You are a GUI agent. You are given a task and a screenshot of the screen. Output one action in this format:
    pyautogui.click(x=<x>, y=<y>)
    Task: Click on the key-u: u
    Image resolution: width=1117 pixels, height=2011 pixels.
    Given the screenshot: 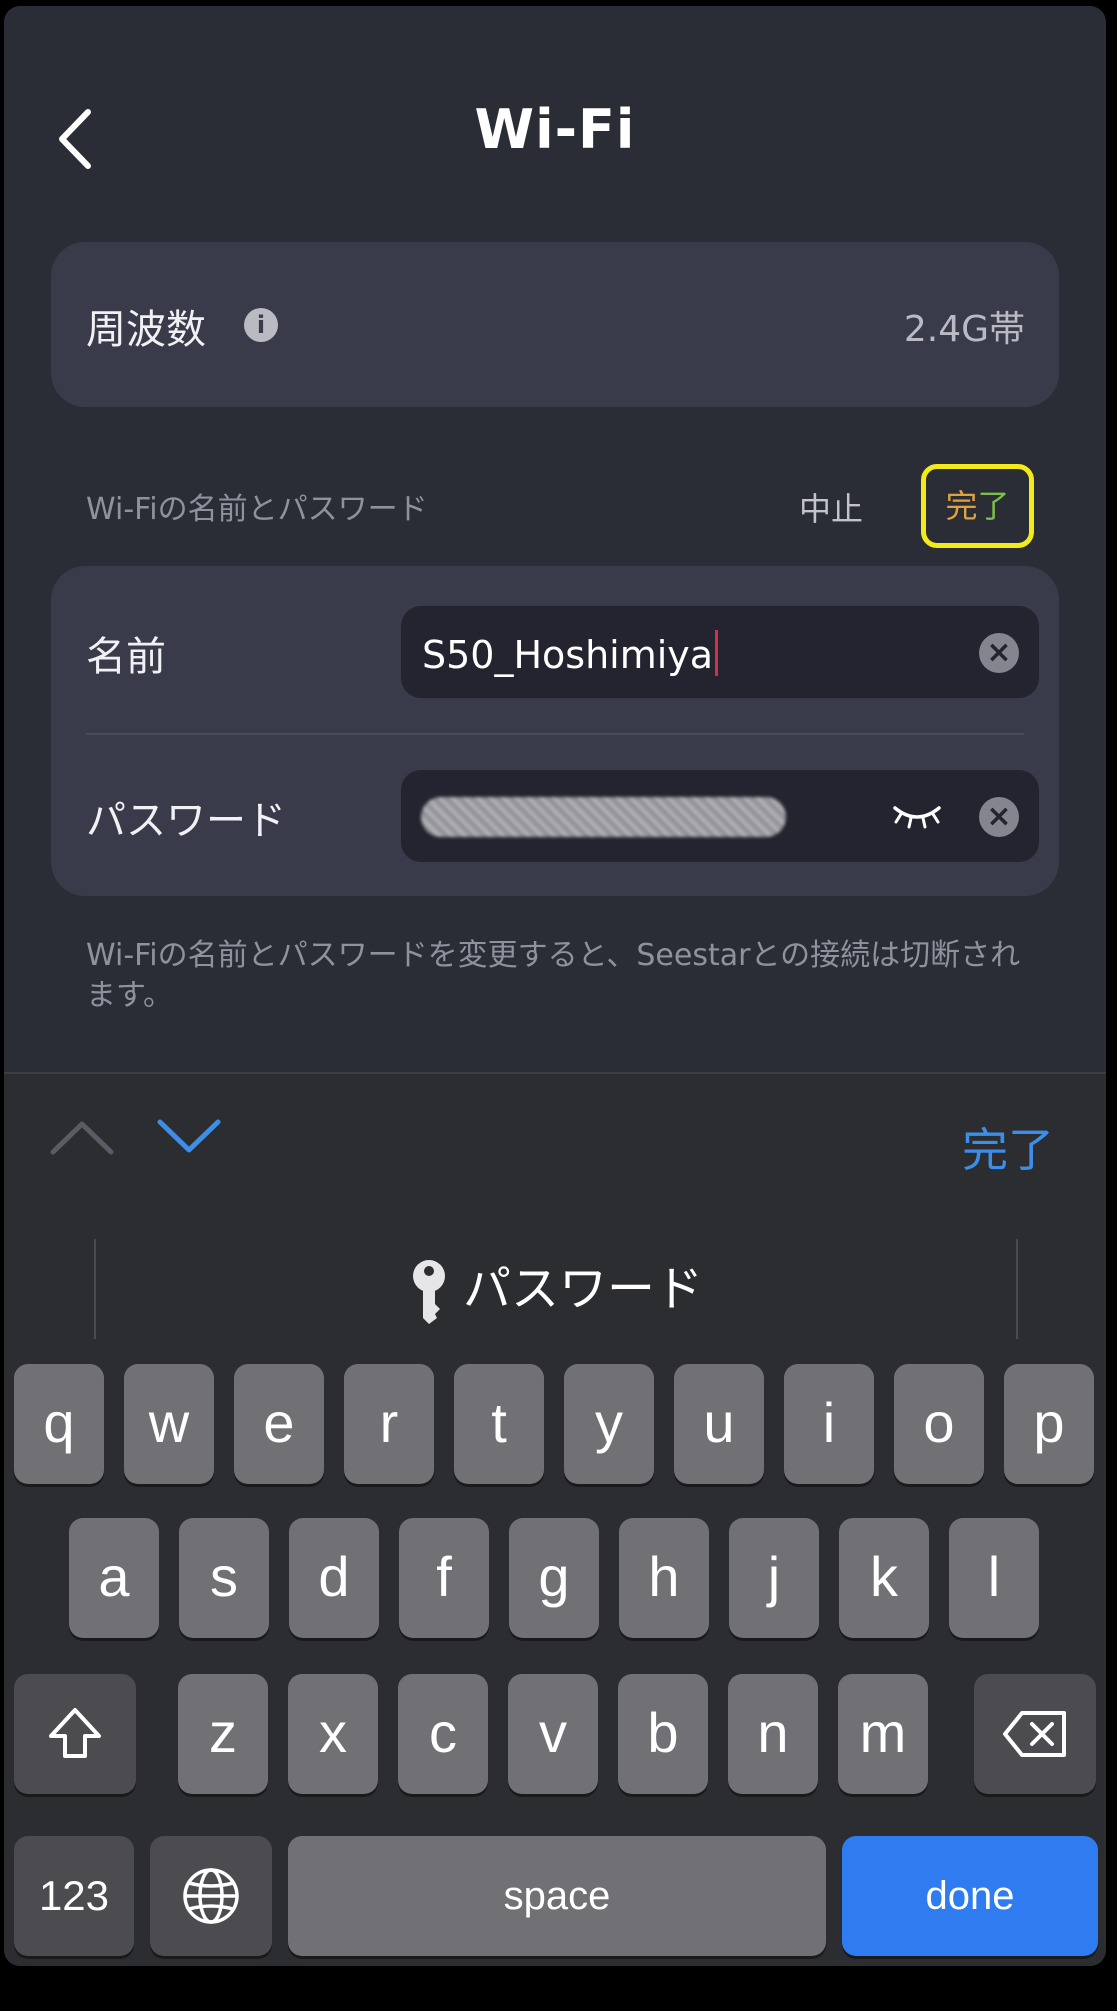 What is the action you would take?
    pyautogui.click(x=719, y=1424)
    